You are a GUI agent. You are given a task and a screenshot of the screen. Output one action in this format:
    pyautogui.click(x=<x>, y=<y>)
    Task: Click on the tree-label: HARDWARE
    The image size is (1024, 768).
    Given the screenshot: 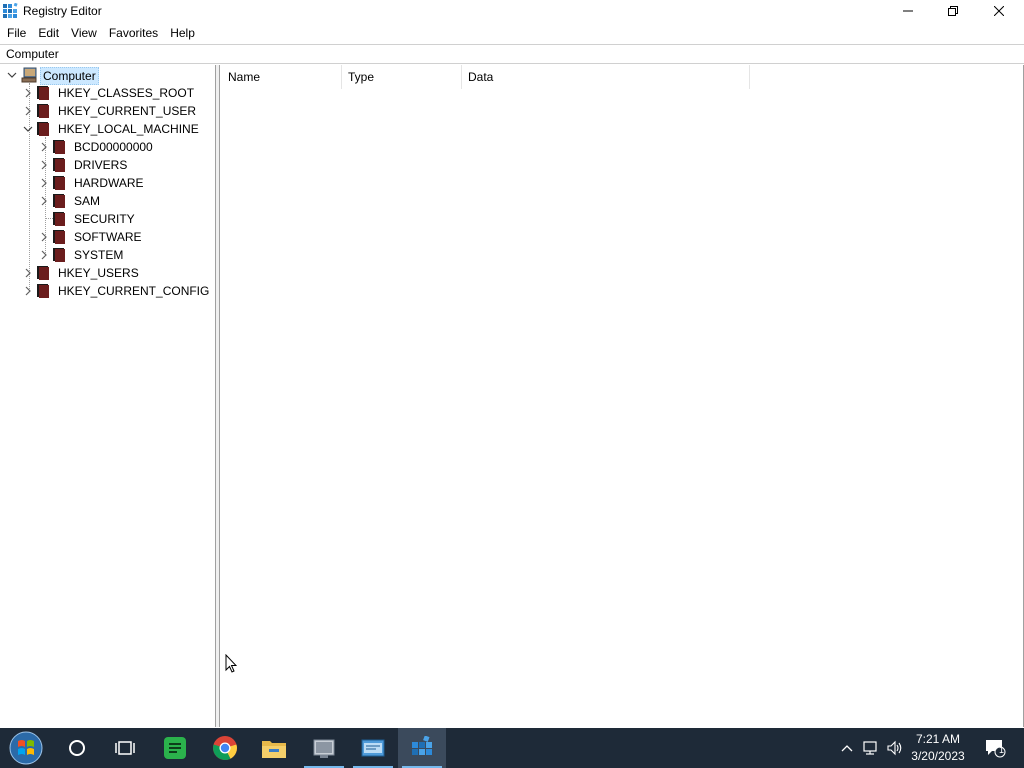 What is the action you would take?
    pyautogui.click(x=109, y=183)
    